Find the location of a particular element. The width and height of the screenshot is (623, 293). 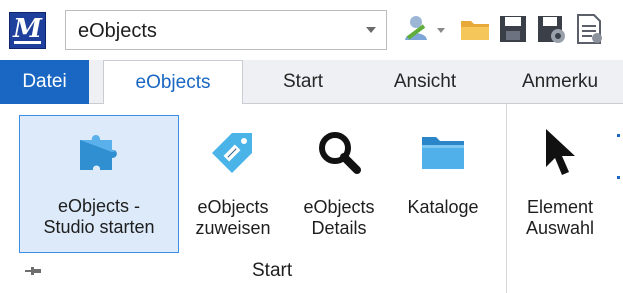

tab-ansicht: Ansicht is located at coordinates (425, 82).